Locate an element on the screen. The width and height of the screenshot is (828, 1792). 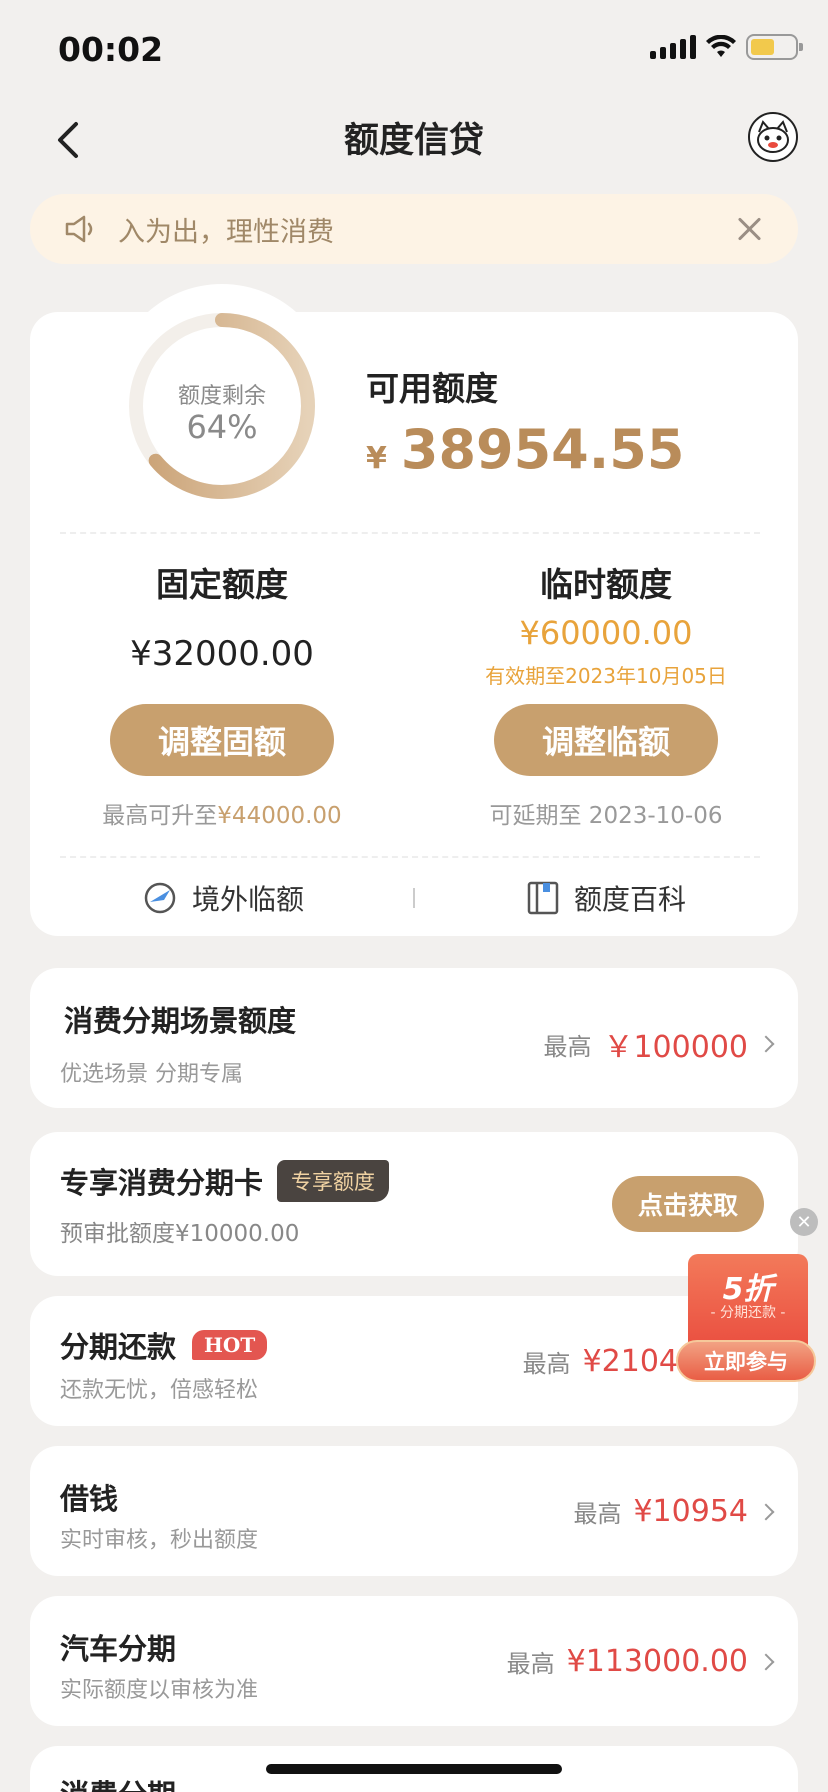
fixed-note: 最高可升至¥44000.00 is located at coordinates (222, 813).